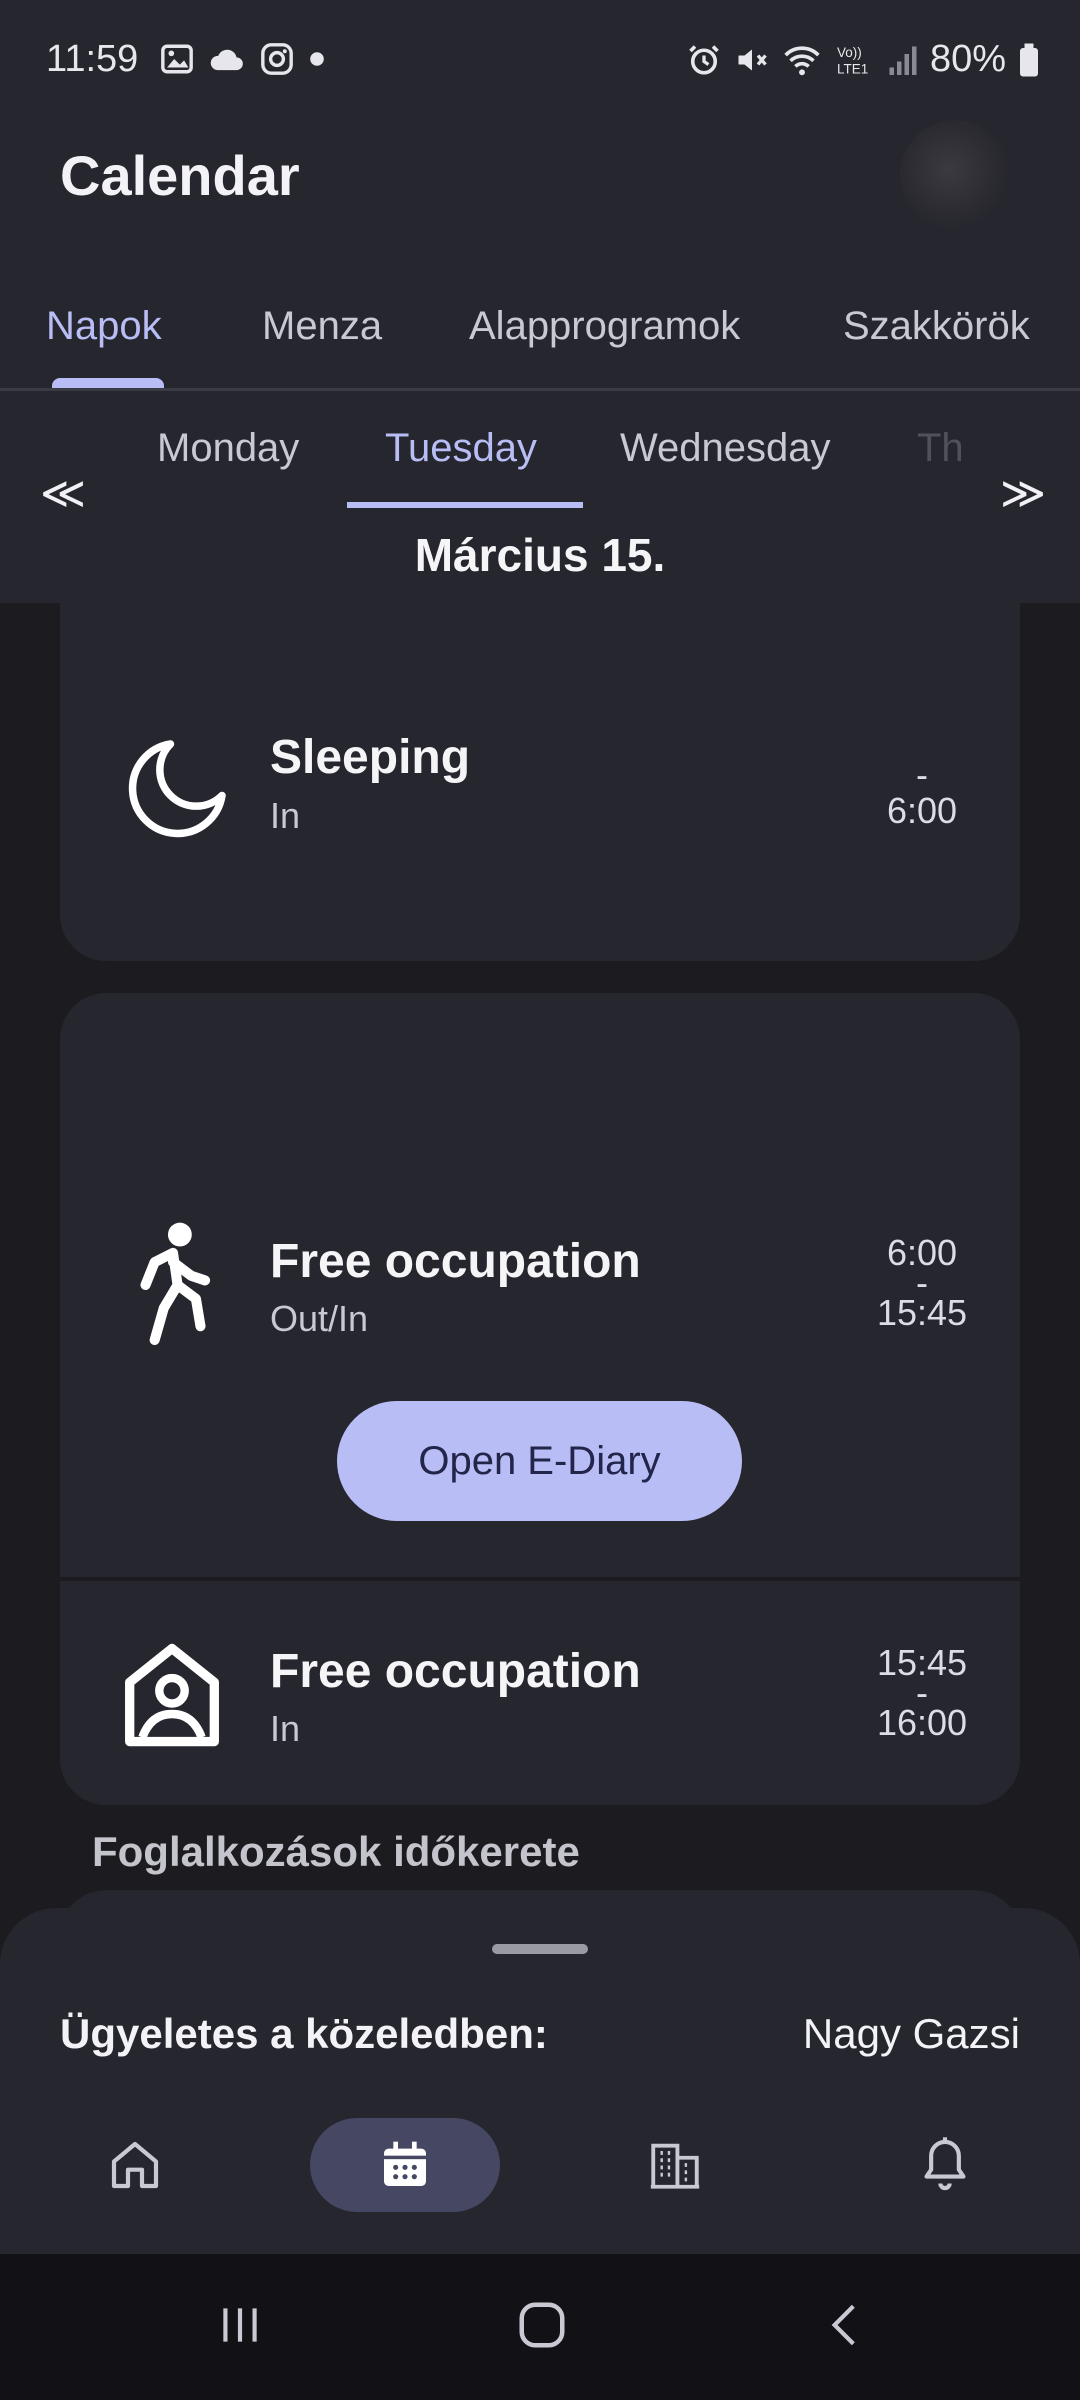  What do you see at coordinates (752, 59) in the screenshot?
I see `mute-icon` at bounding box center [752, 59].